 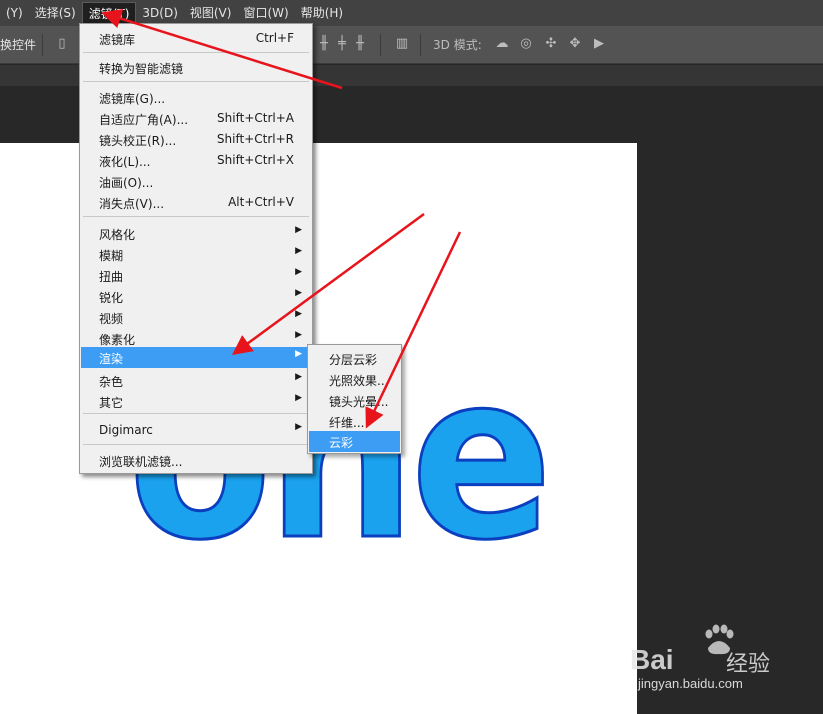 What do you see at coordinates (551, 44) in the screenshot?
I see `3d-pan-icon: ✣` at bounding box center [551, 44].